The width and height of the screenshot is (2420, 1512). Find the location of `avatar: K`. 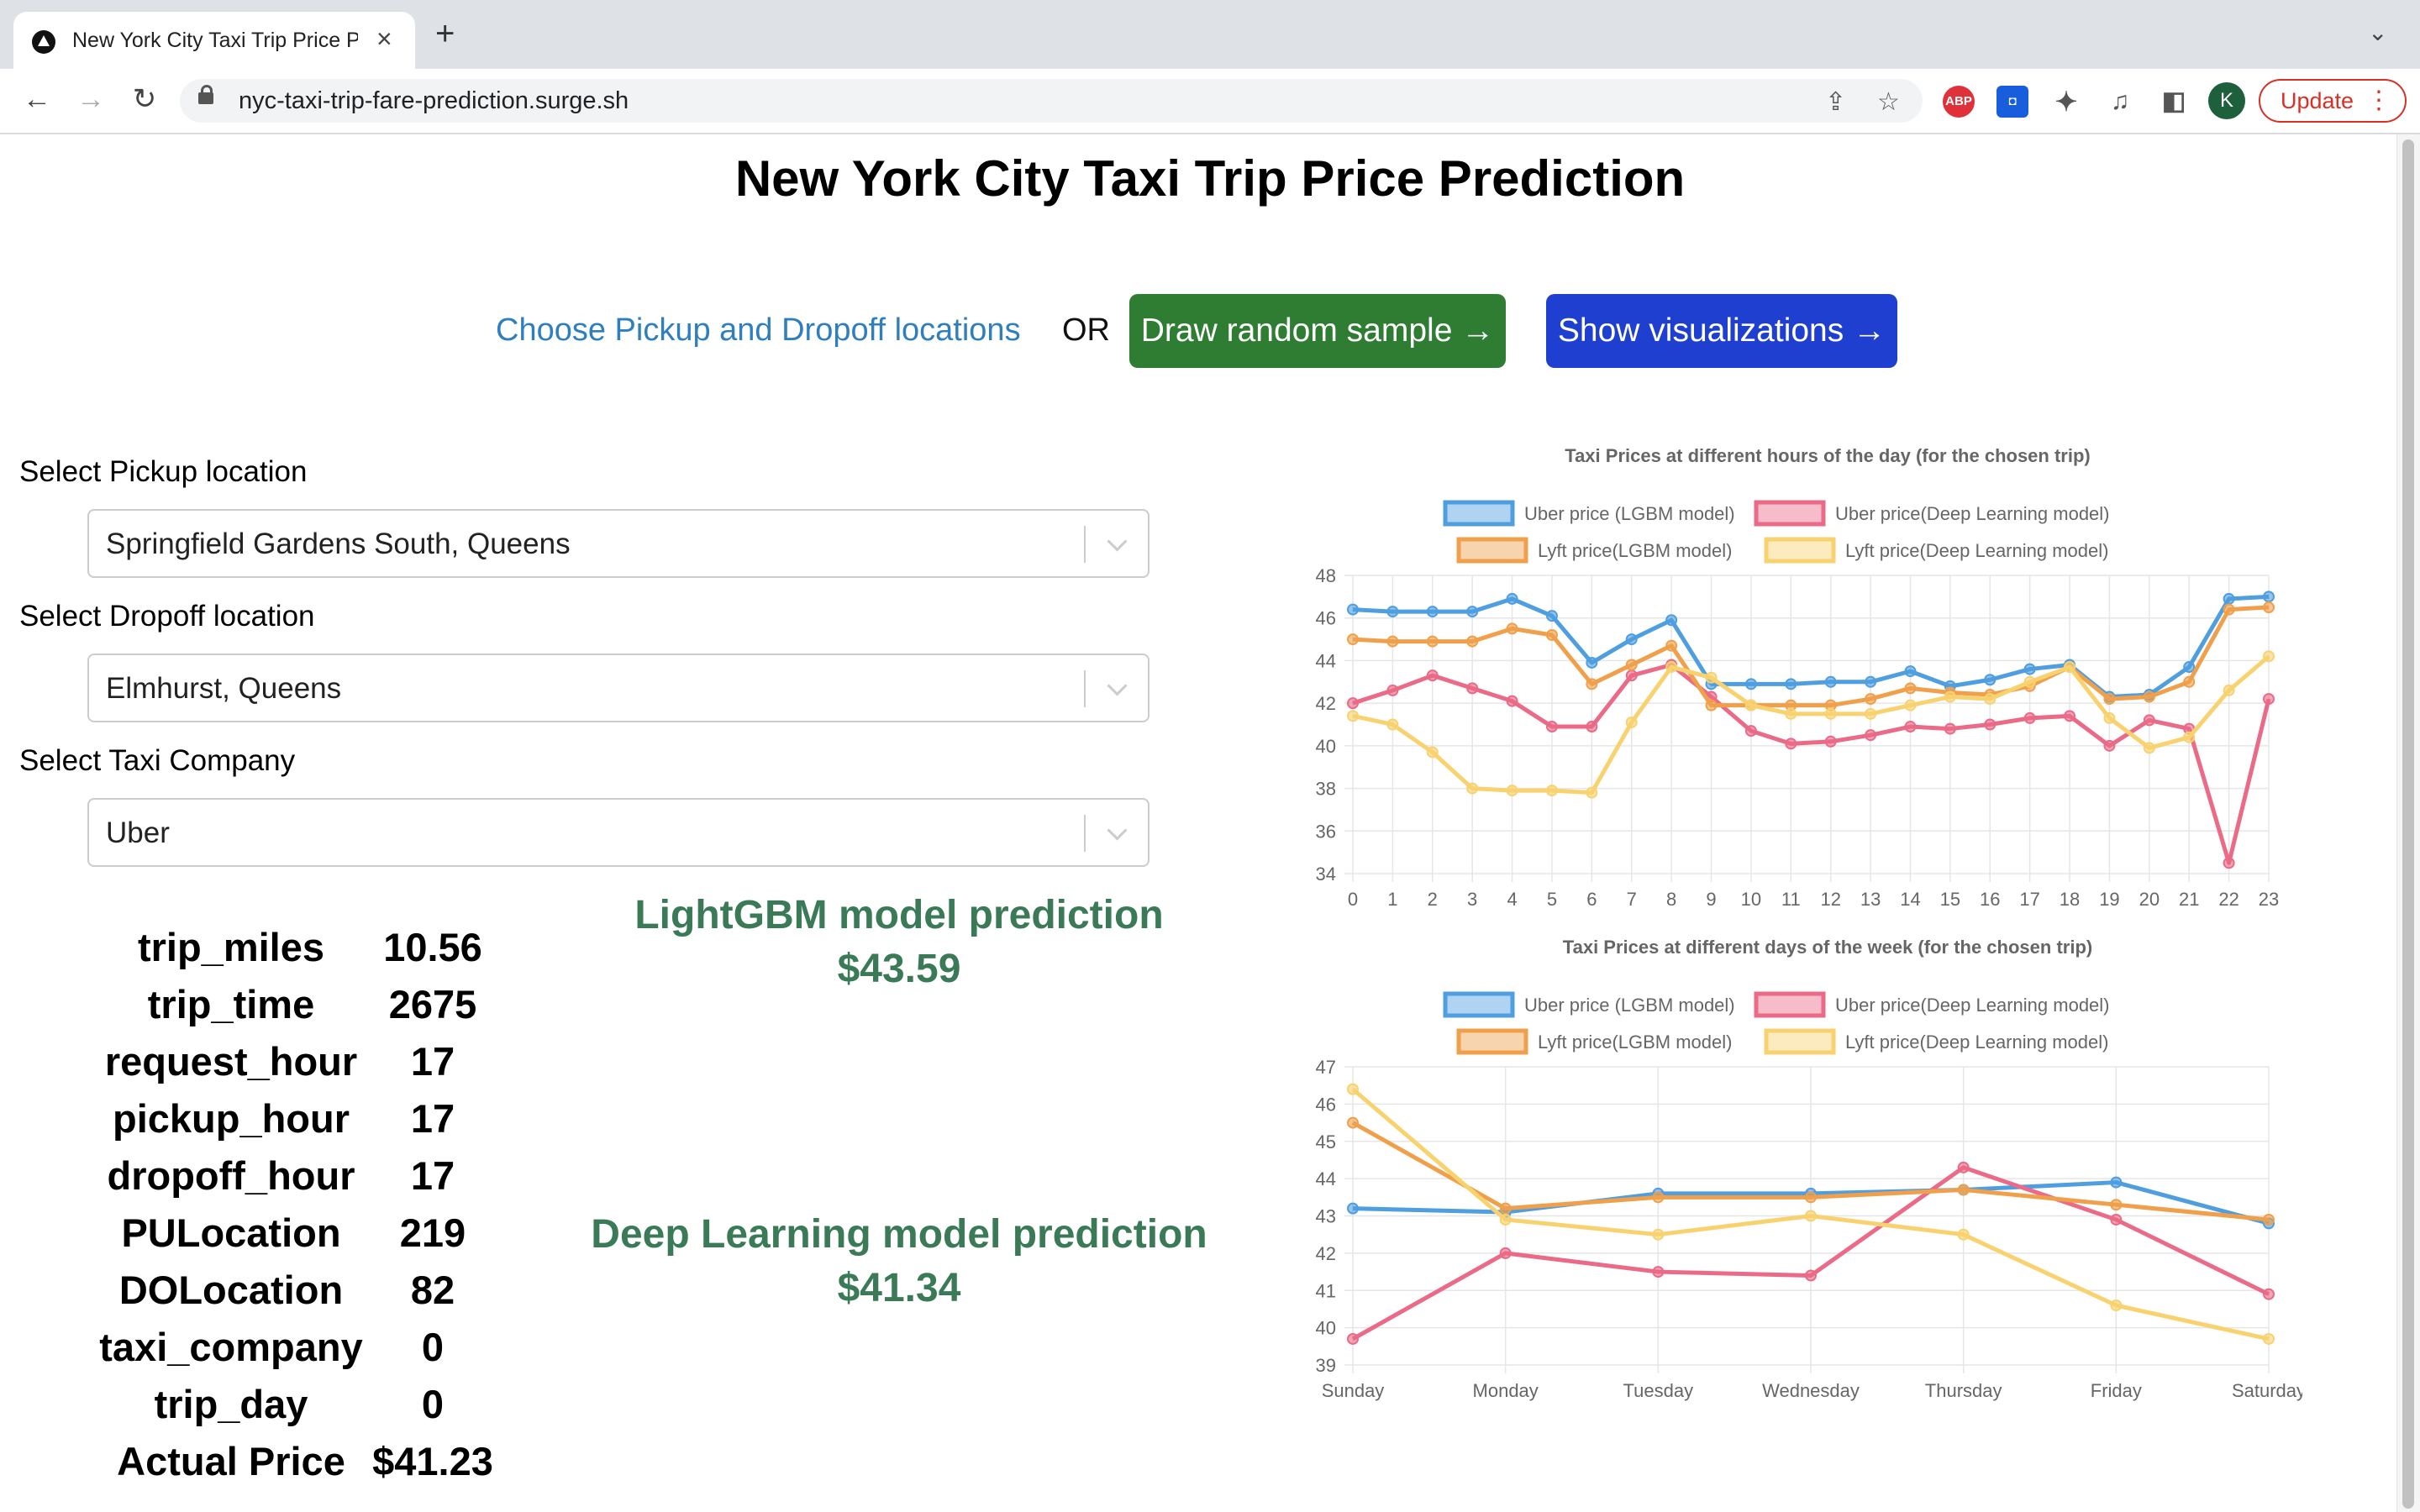

avatar: K is located at coordinates (2226, 100).